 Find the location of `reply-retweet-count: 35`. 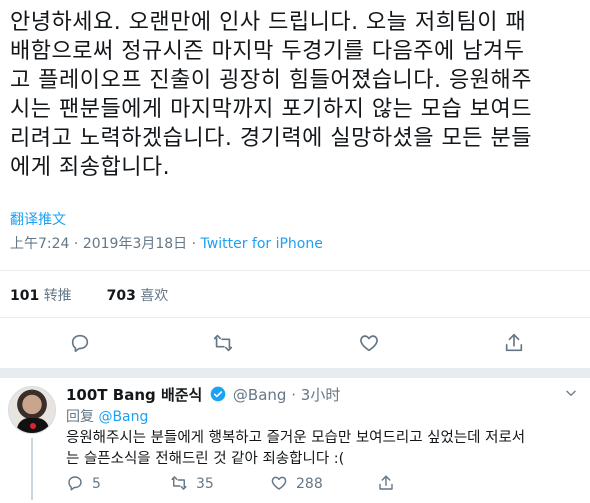

reply-retweet-count: 35 is located at coordinates (205, 484).